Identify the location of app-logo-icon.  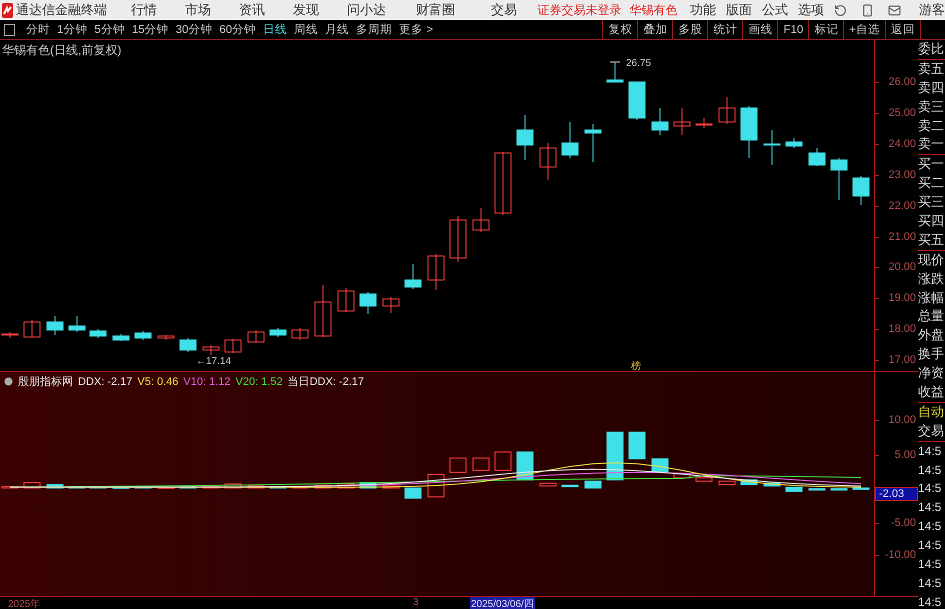
(7, 10).